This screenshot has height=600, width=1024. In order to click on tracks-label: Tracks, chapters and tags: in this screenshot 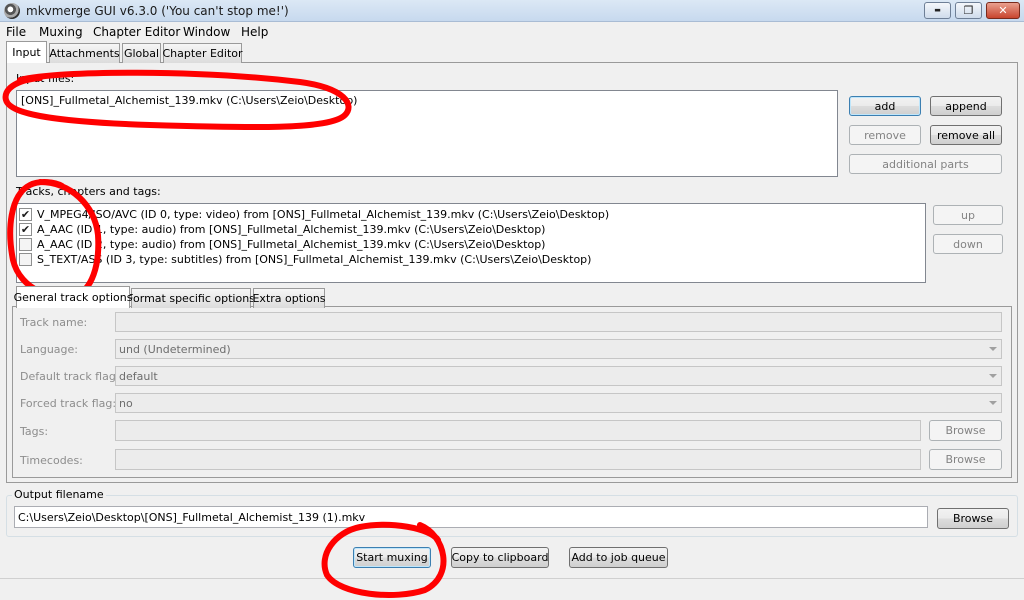, I will do `click(88, 191)`.